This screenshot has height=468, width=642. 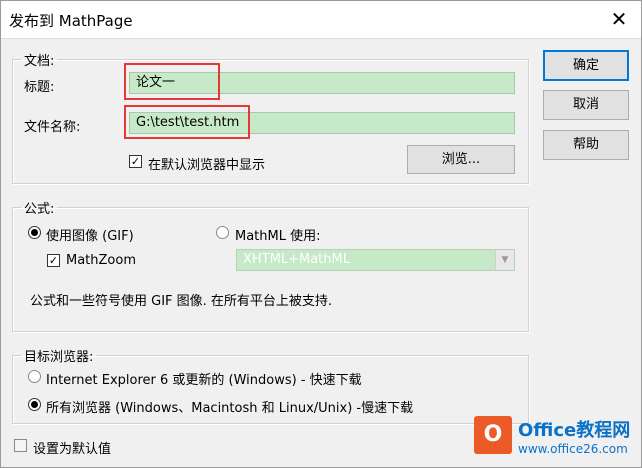 I want to click on watermark-name: Office教程网, so click(x=574, y=430).